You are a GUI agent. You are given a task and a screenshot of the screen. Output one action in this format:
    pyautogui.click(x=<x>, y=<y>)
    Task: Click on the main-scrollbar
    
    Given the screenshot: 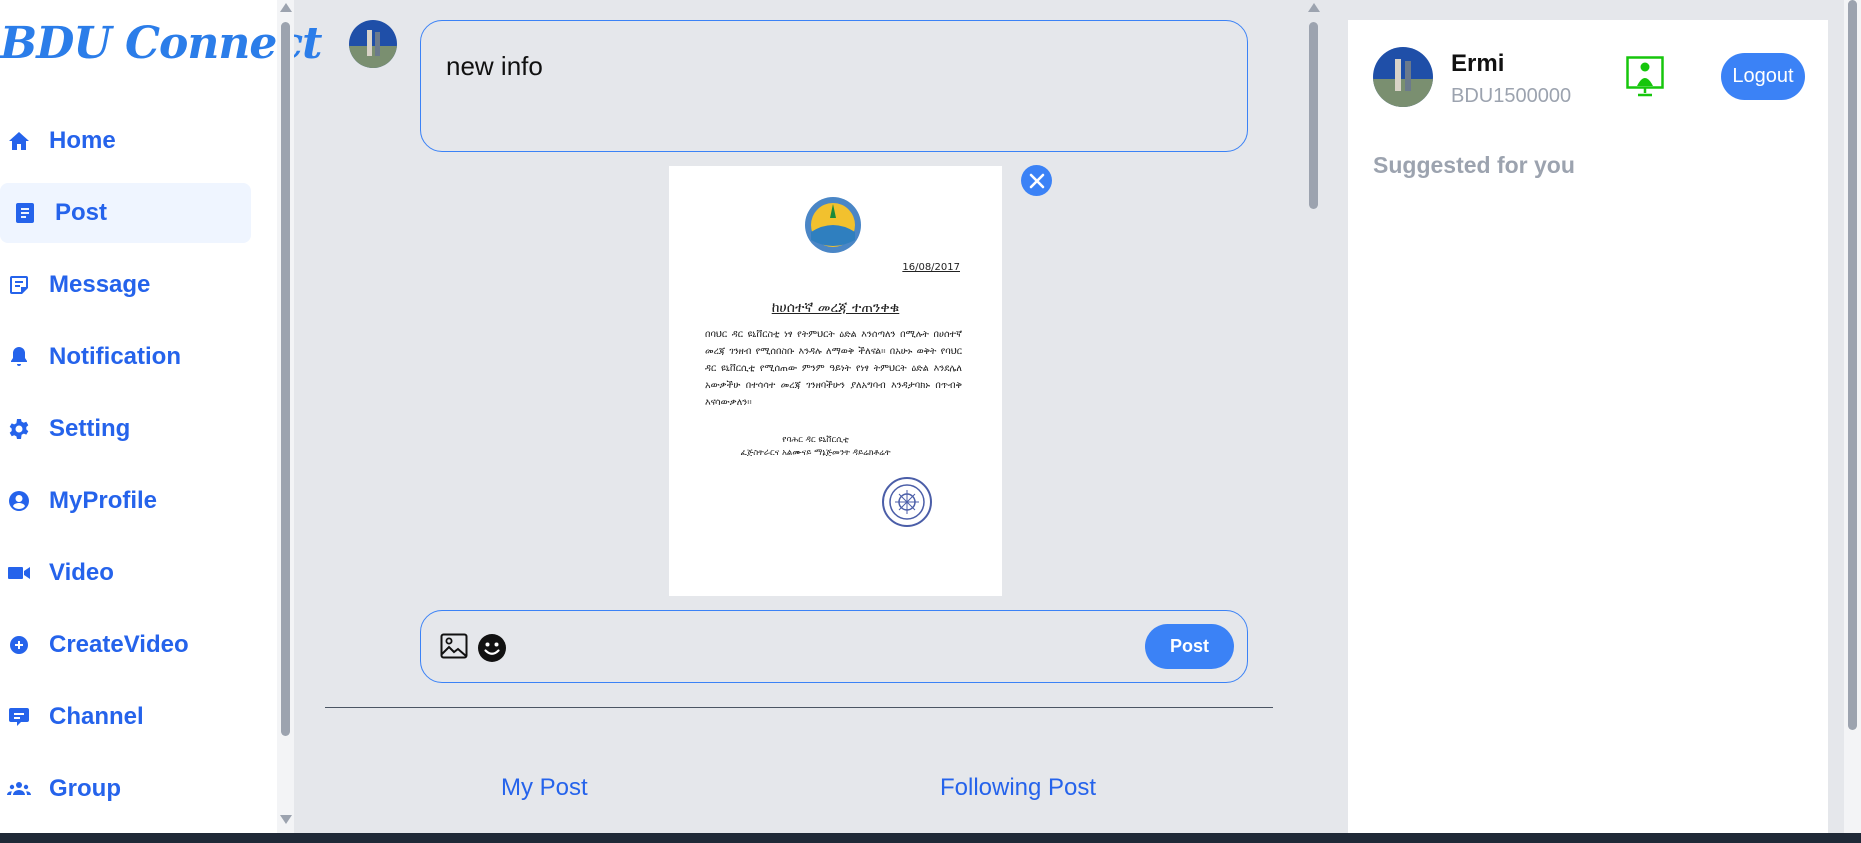 What is the action you would take?
    pyautogui.click(x=1313, y=416)
    